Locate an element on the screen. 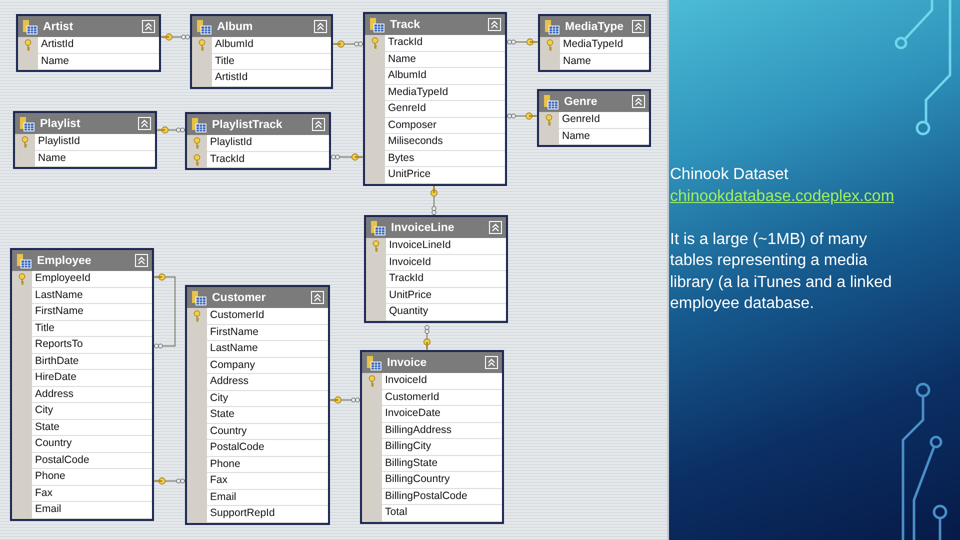  column-name: Company is located at coordinates (267, 366).